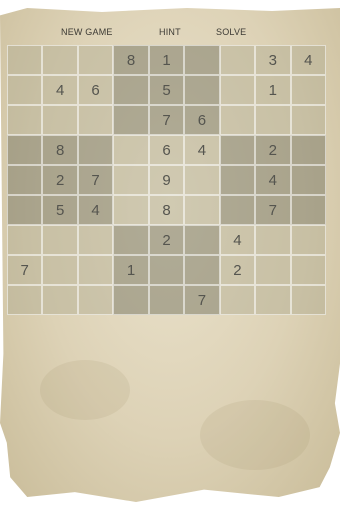 The width and height of the screenshot is (340, 510). What do you see at coordinates (87, 32) in the screenshot?
I see `new-game-button: NEW GAME` at bounding box center [87, 32].